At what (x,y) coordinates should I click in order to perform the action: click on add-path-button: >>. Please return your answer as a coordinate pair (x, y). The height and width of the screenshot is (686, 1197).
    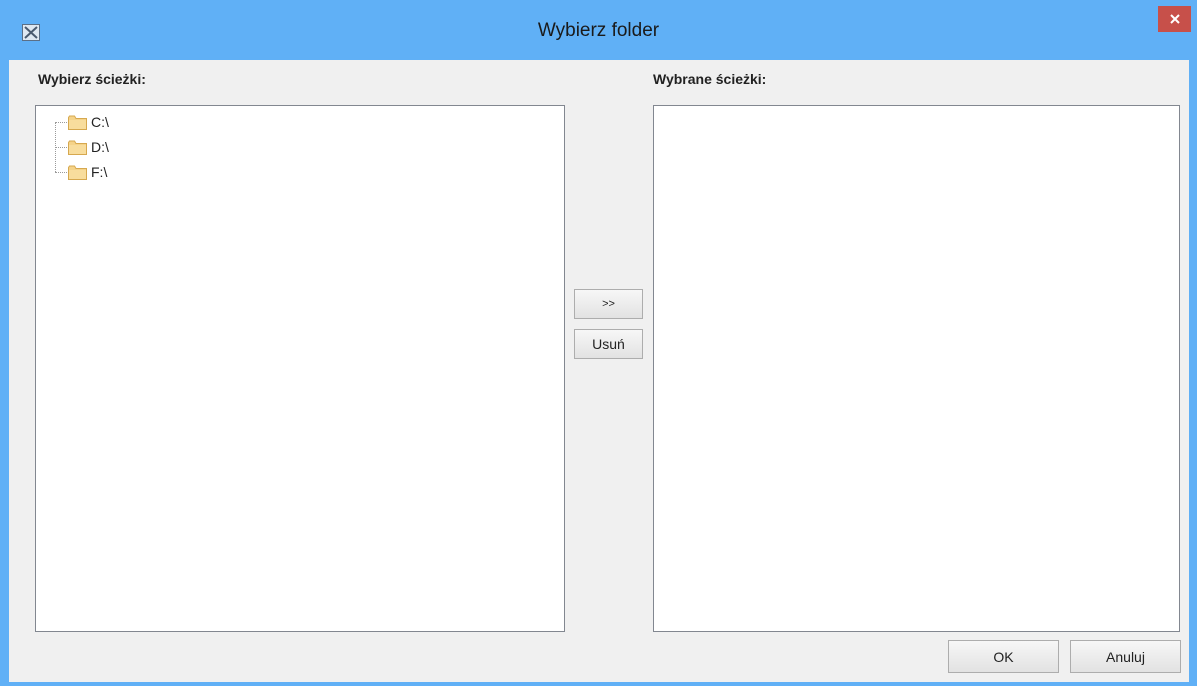
    Looking at the image, I should click on (608, 304).